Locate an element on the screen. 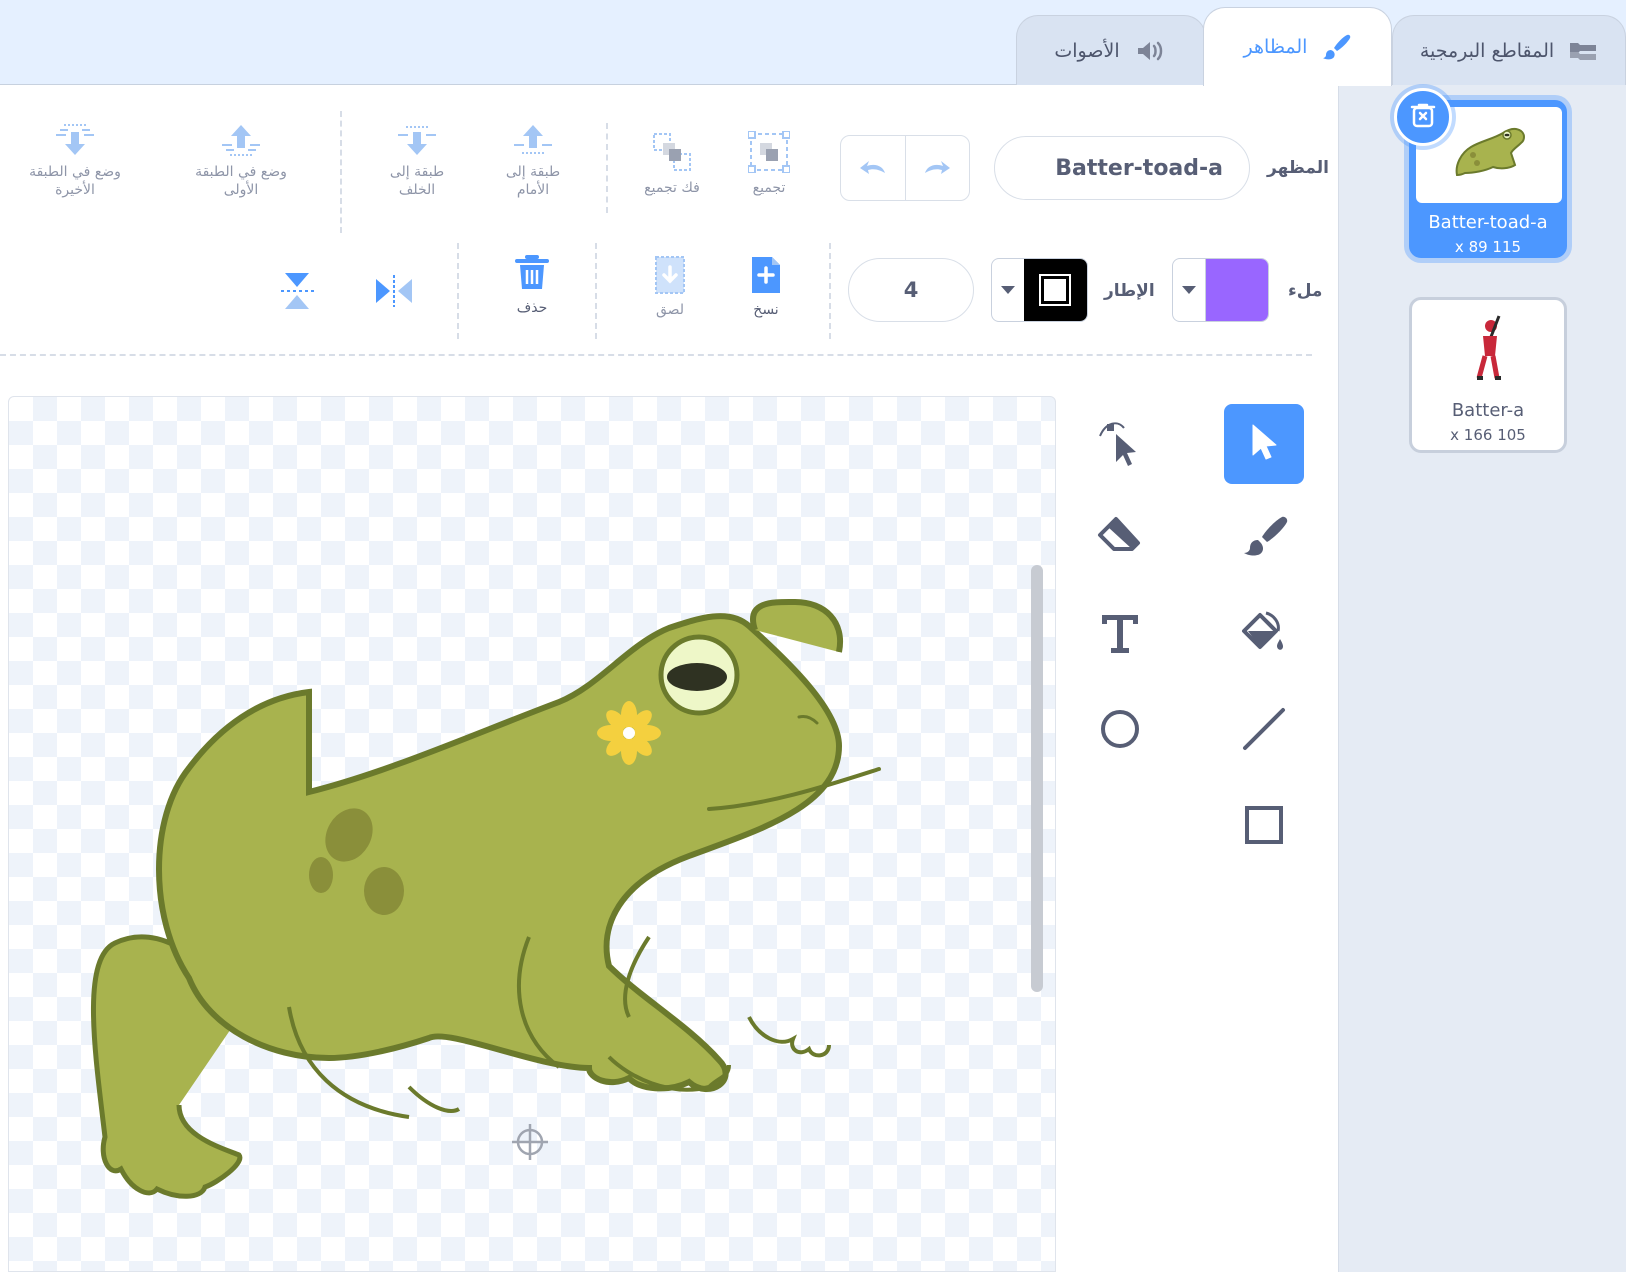  text-icon is located at coordinates (1120, 635).